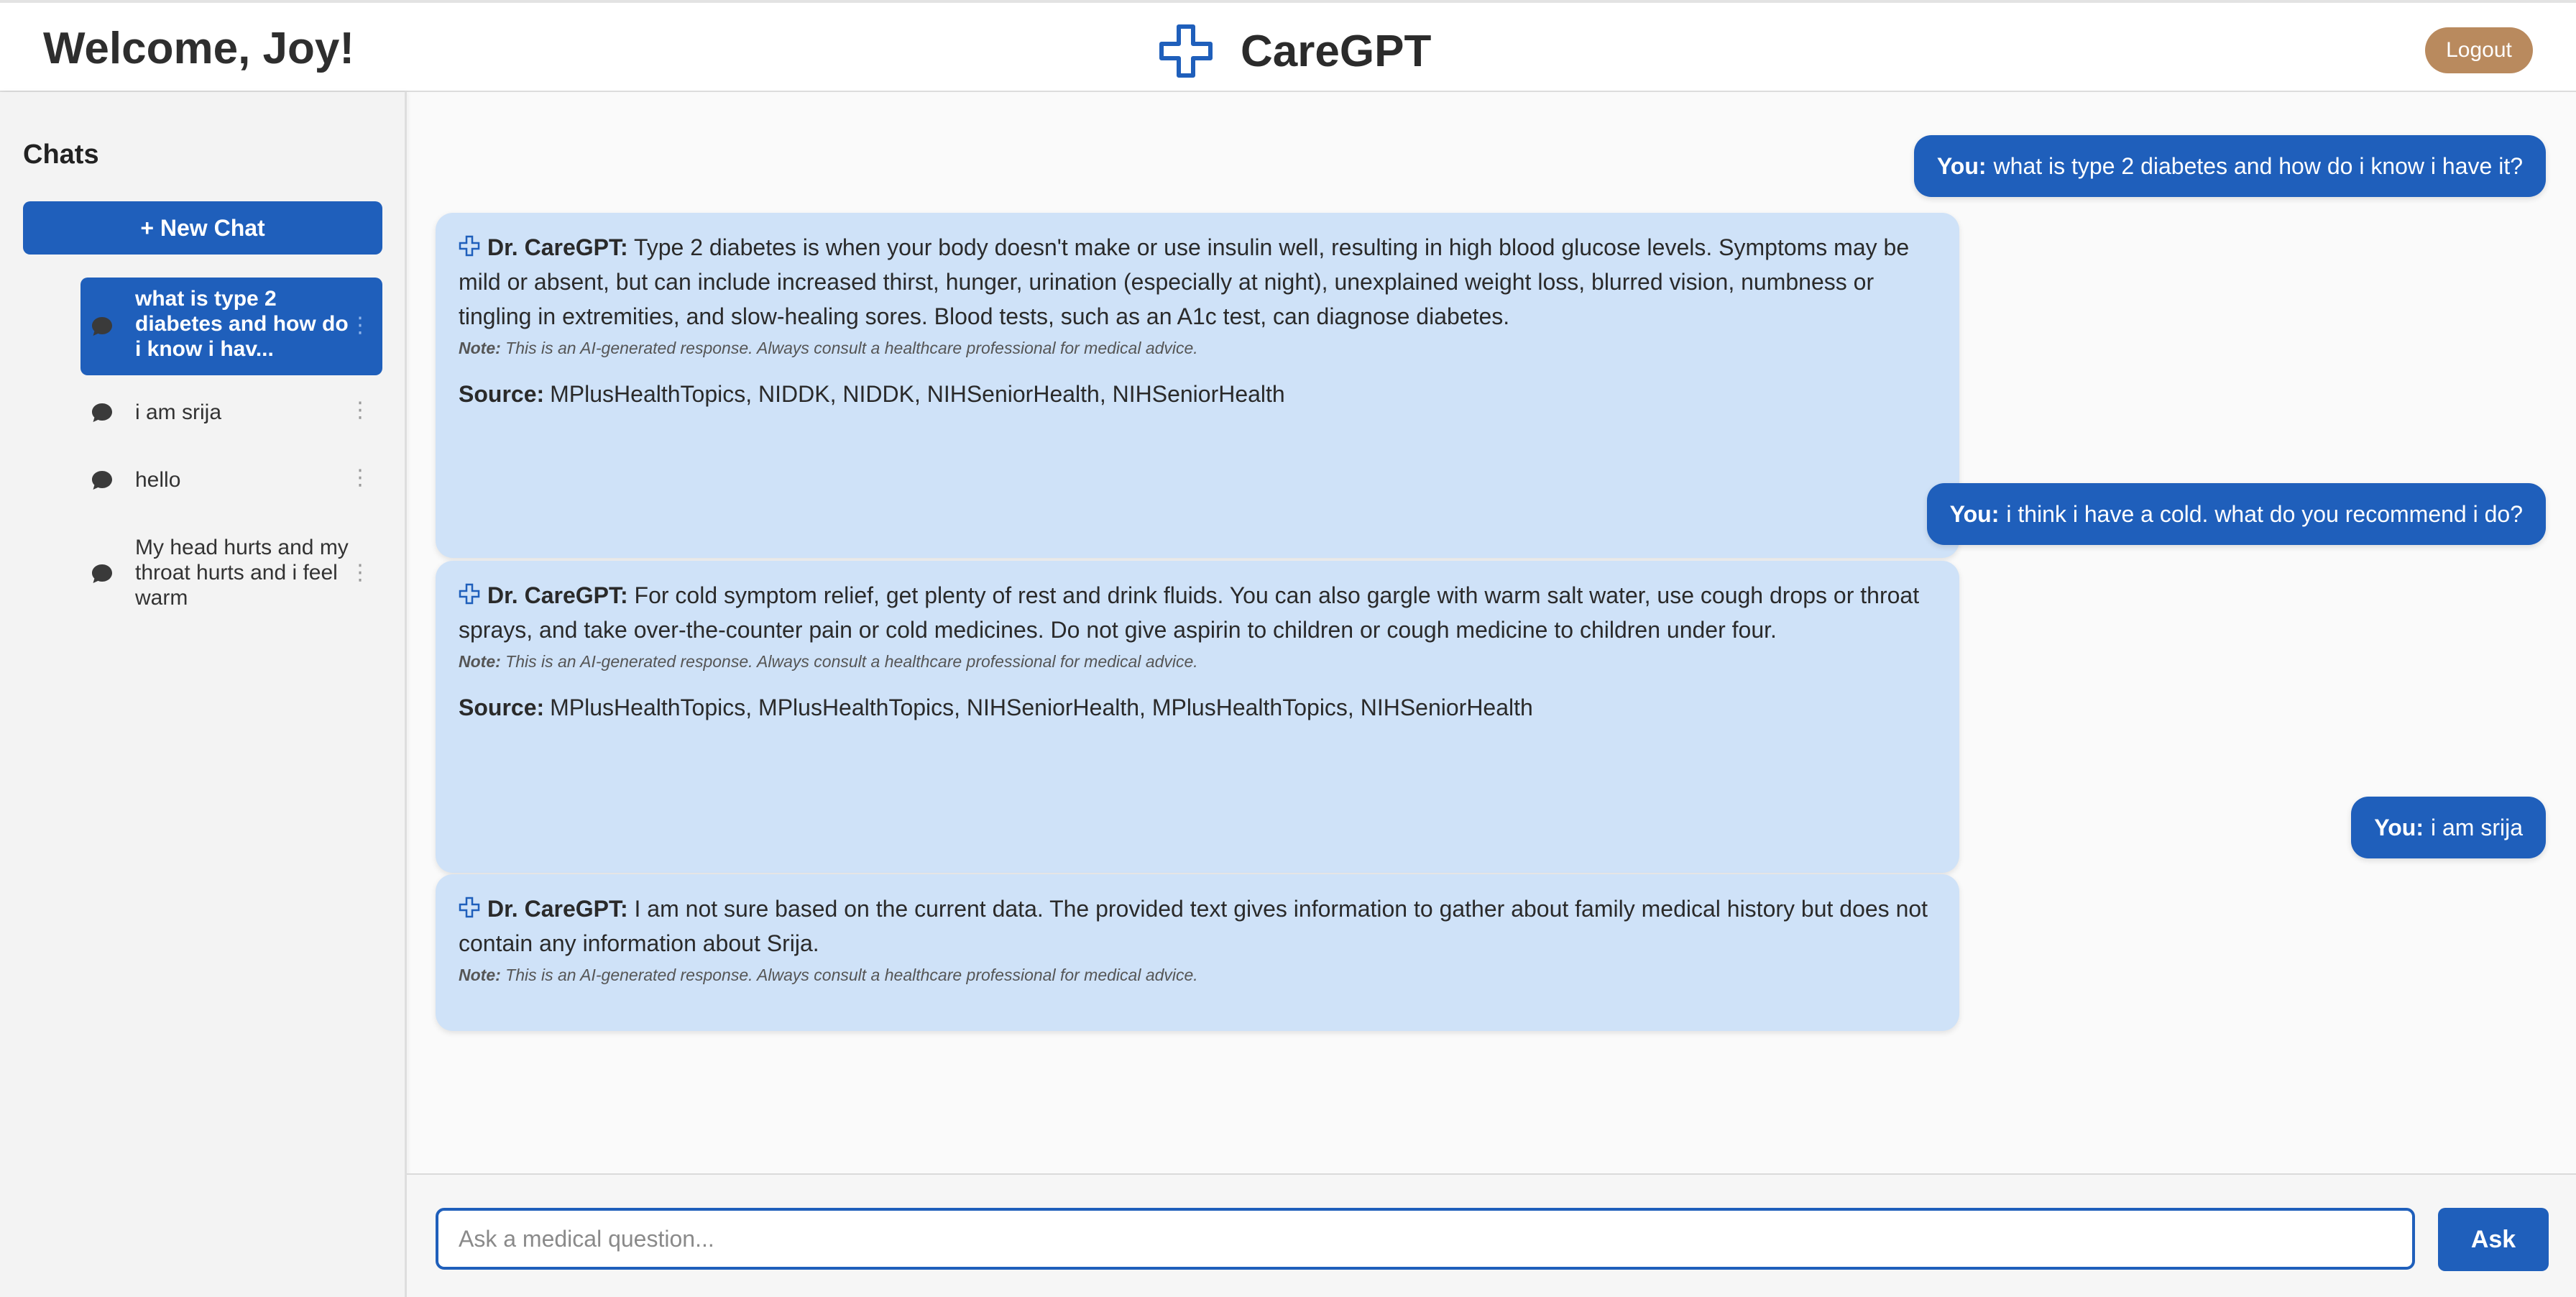  What do you see at coordinates (1425, 1239) in the screenshot?
I see `question-input` at bounding box center [1425, 1239].